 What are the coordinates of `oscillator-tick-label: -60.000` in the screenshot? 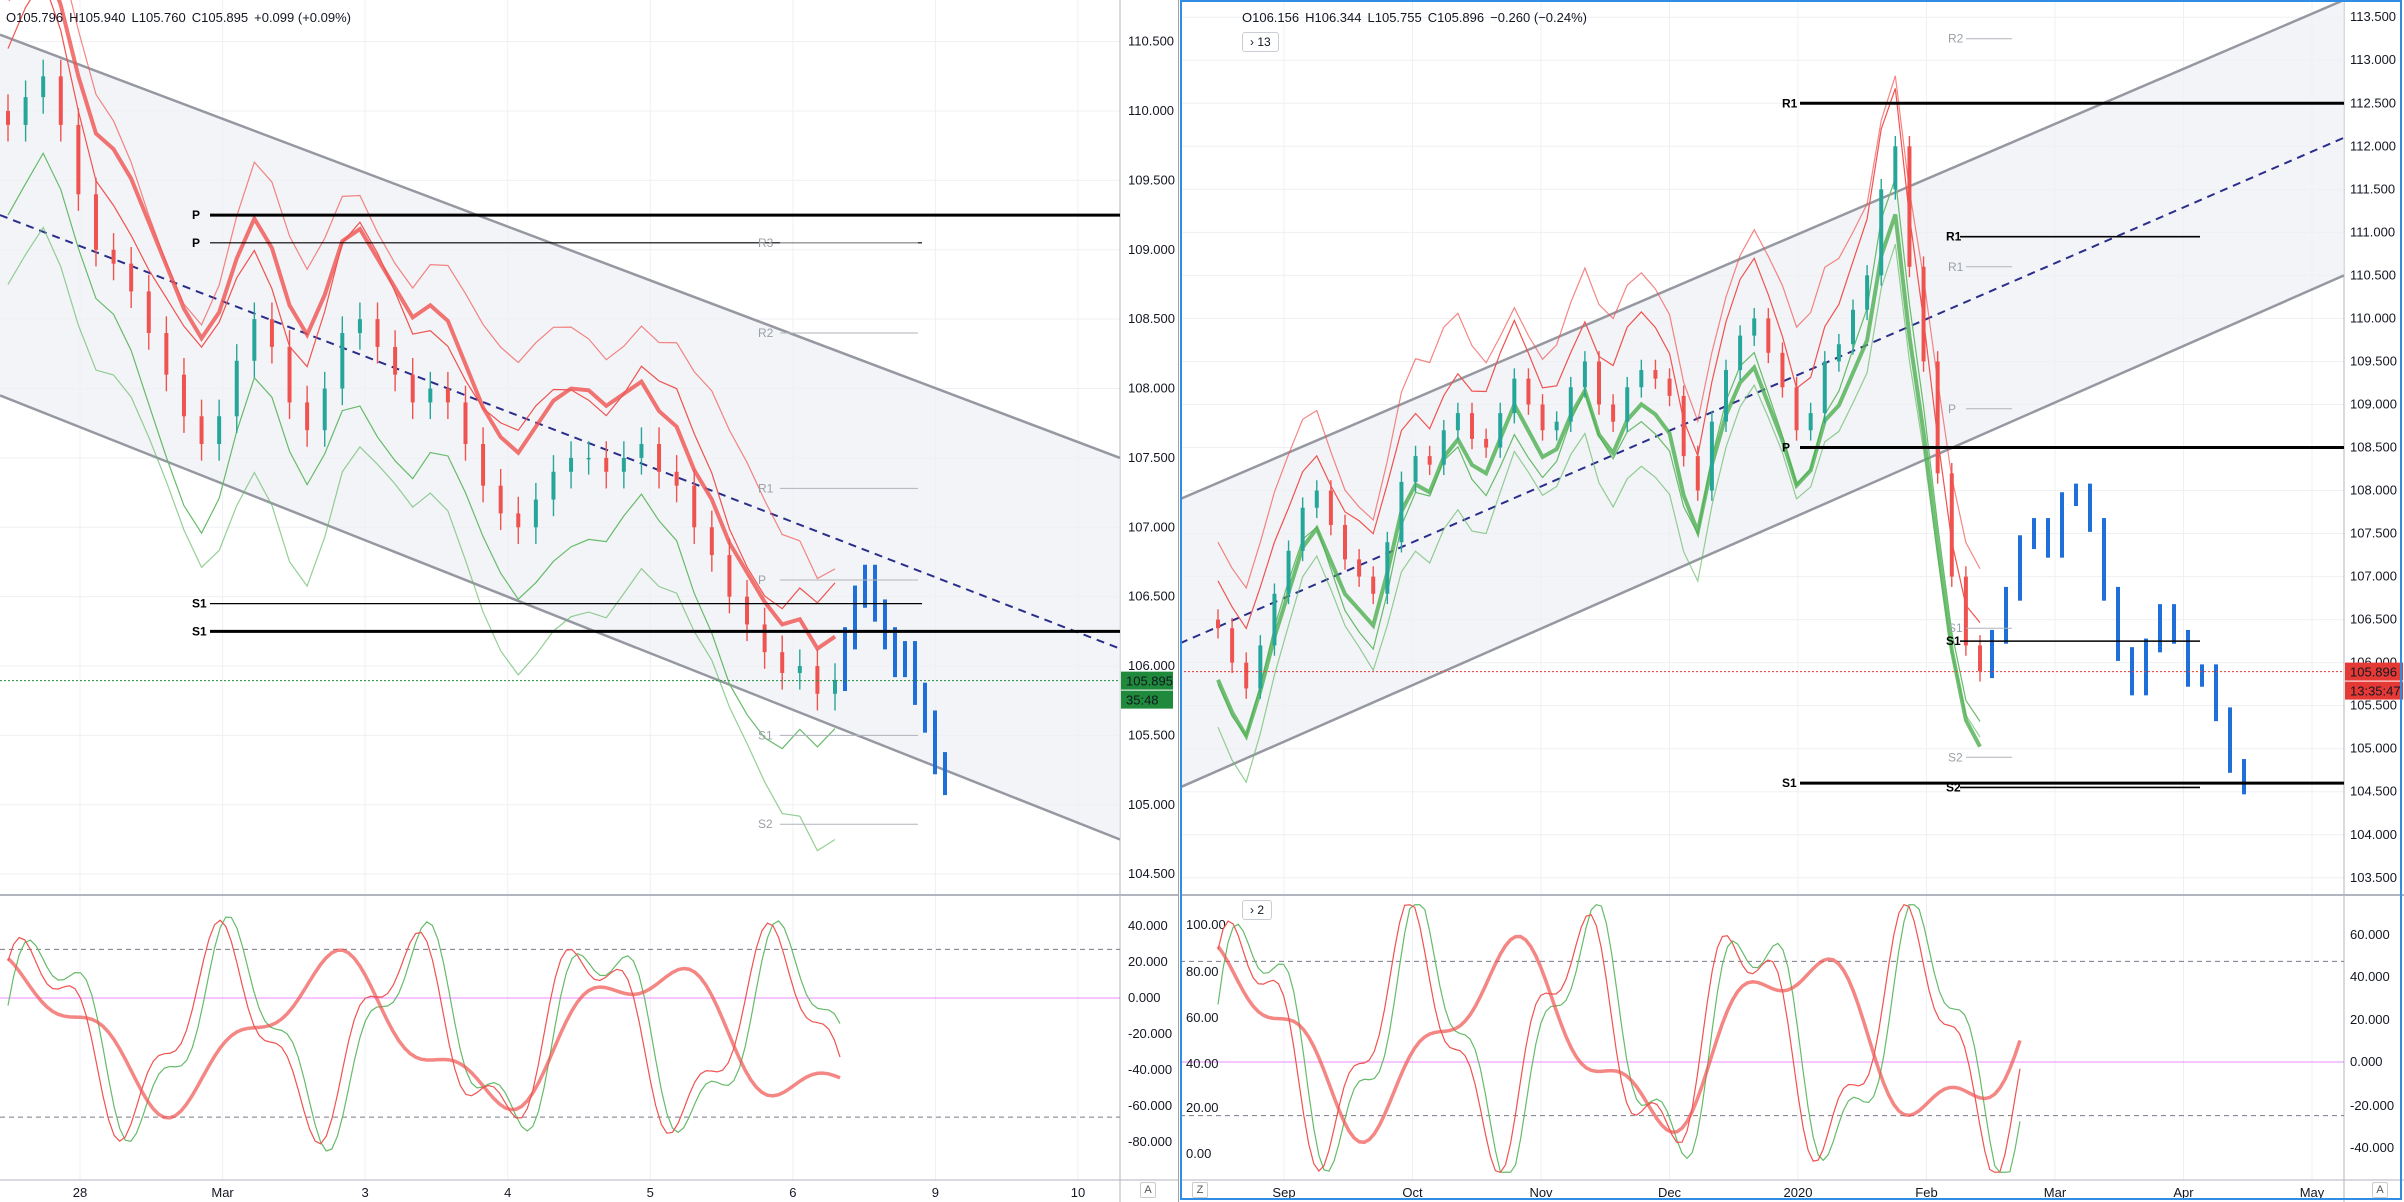 It's located at (1150, 1105).